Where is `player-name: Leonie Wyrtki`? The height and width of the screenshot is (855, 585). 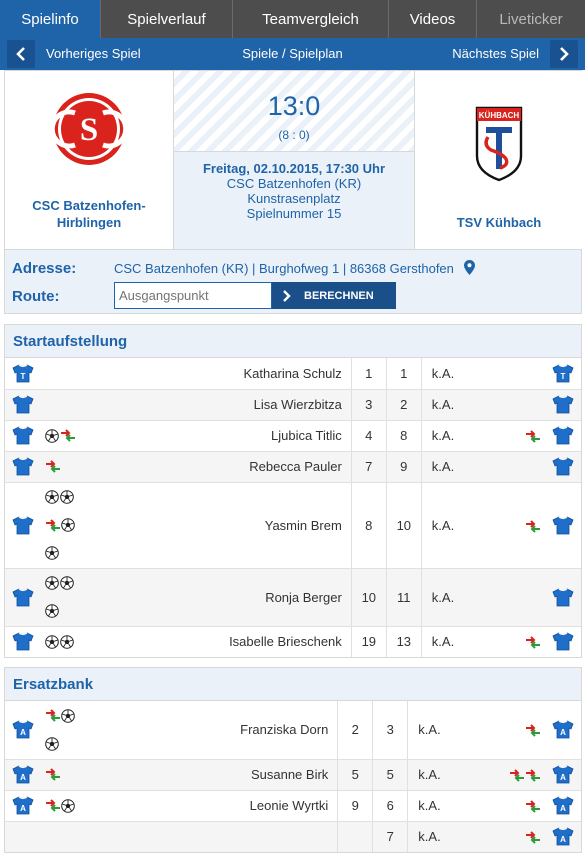 player-name: Leonie Wyrtki is located at coordinates (211, 805).